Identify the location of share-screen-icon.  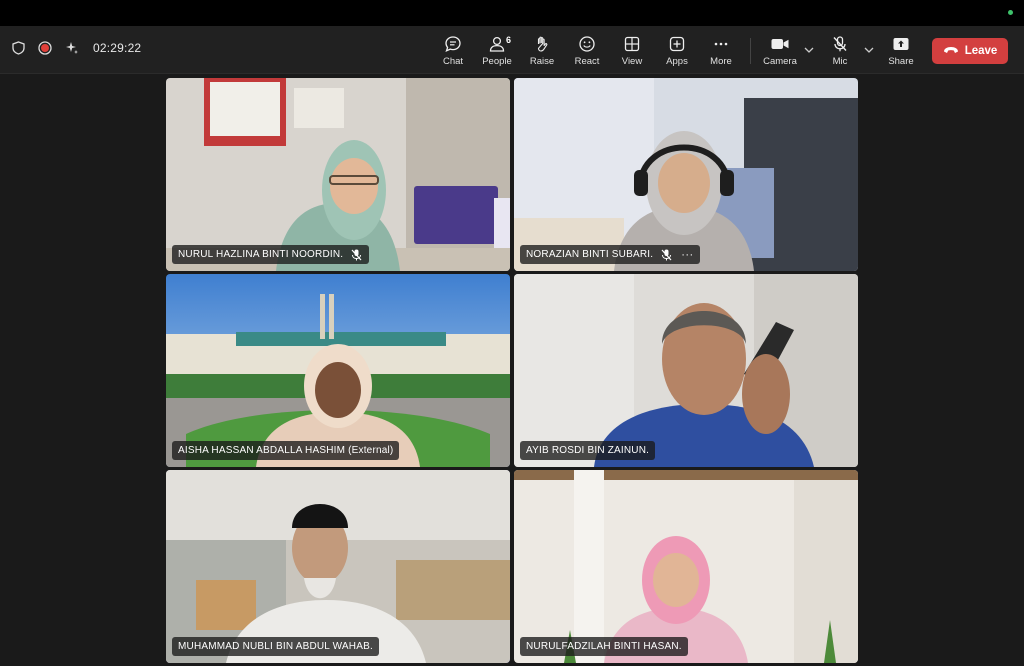
(901, 44).